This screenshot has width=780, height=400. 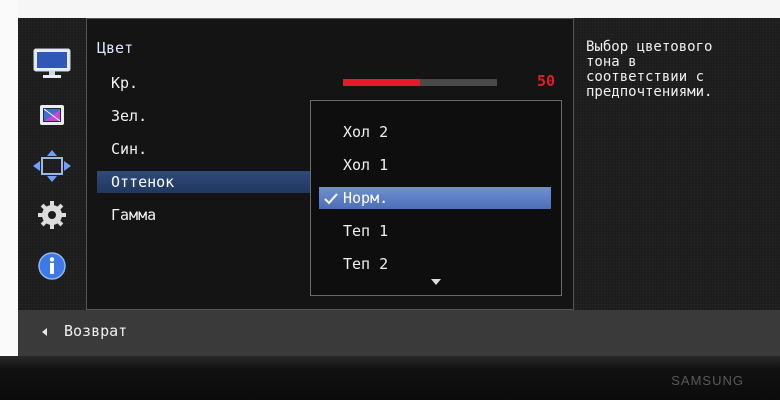 I want to click on back-button: Возврат, so click(x=95, y=331).